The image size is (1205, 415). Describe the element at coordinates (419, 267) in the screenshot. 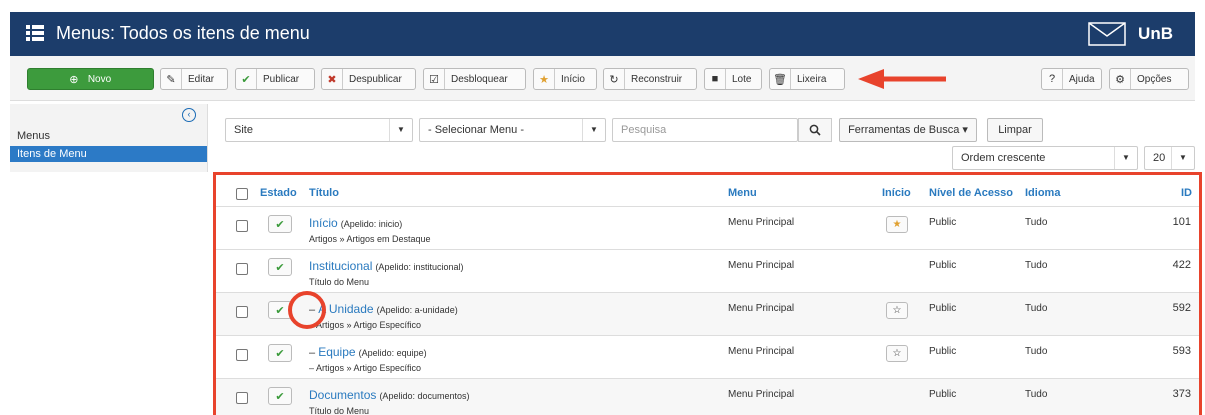

I see `item-alias: (Apelido: institucional)` at that location.